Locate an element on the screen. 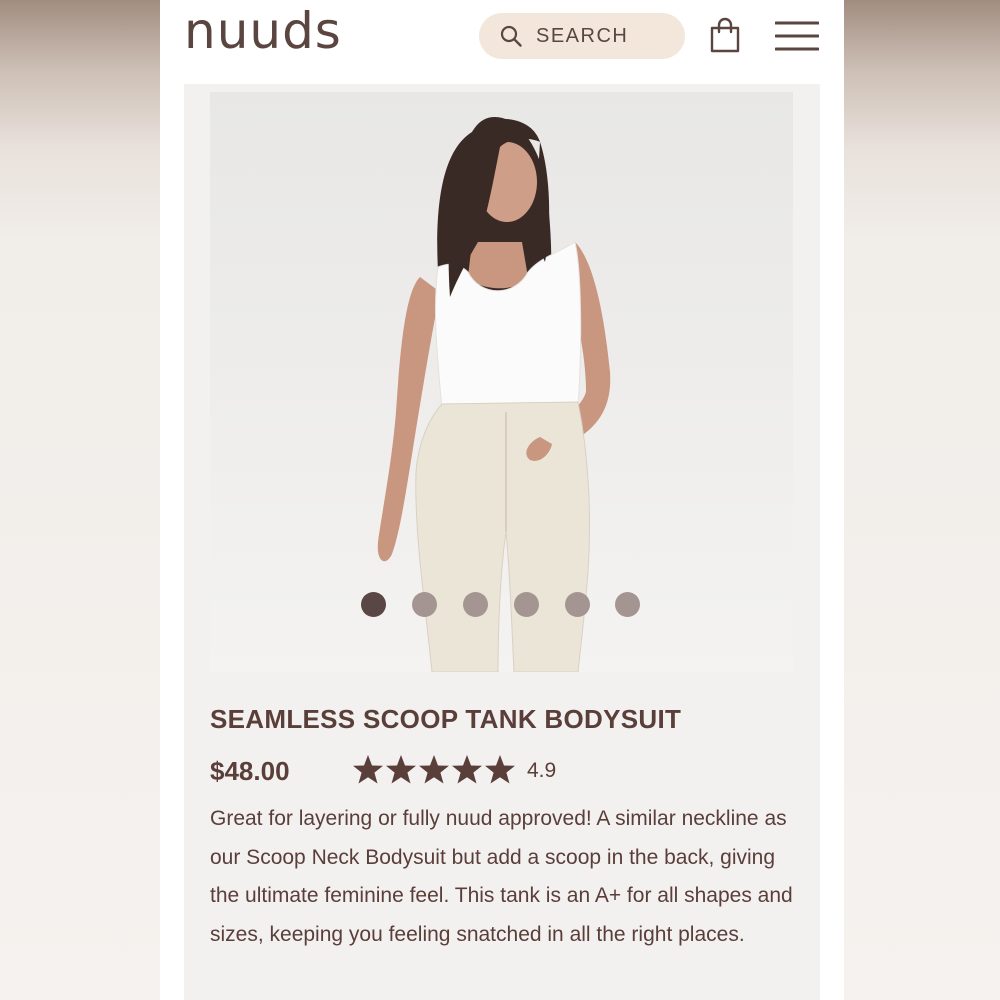 This screenshot has height=1000, width=1000. shopping-bag-icon is located at coordinates (725, 35).